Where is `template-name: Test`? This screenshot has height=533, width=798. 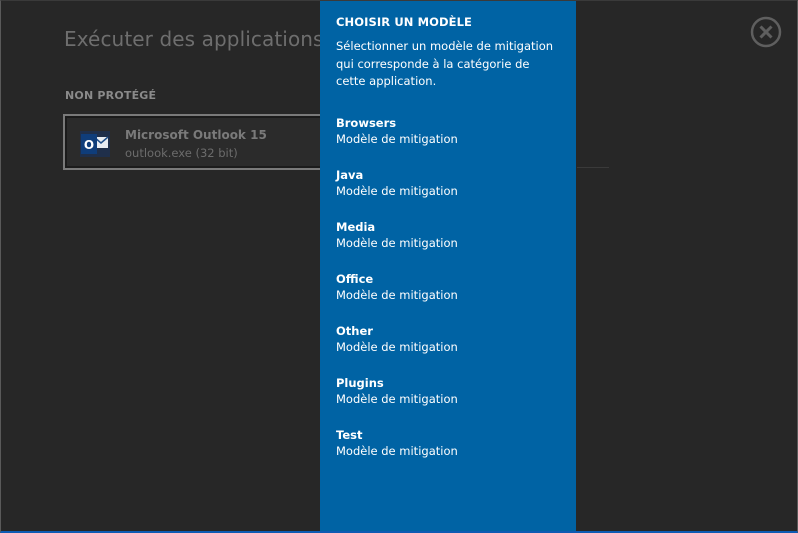 template-name: Test is located at coordinates (349, 435).